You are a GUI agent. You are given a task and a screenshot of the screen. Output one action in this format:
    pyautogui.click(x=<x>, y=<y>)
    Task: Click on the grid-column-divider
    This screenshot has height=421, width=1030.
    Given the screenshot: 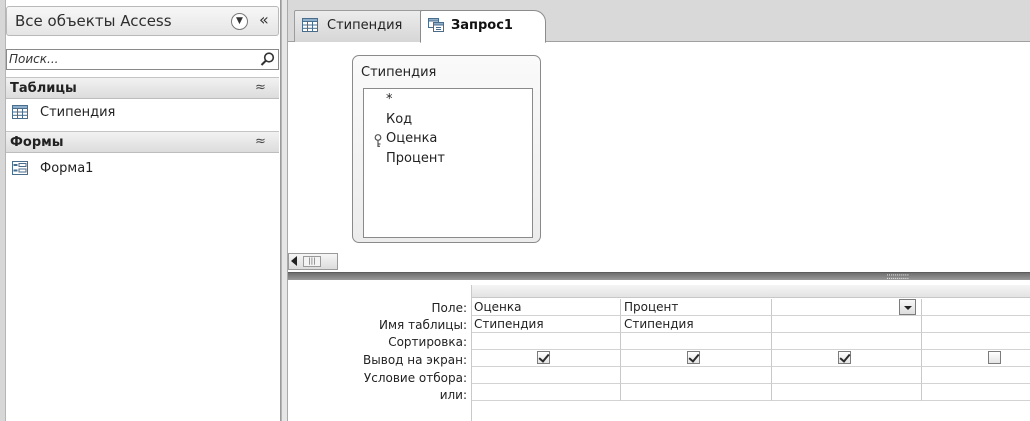 What is the action you would take?
    pyautogui.click(x=471, y=353)
    